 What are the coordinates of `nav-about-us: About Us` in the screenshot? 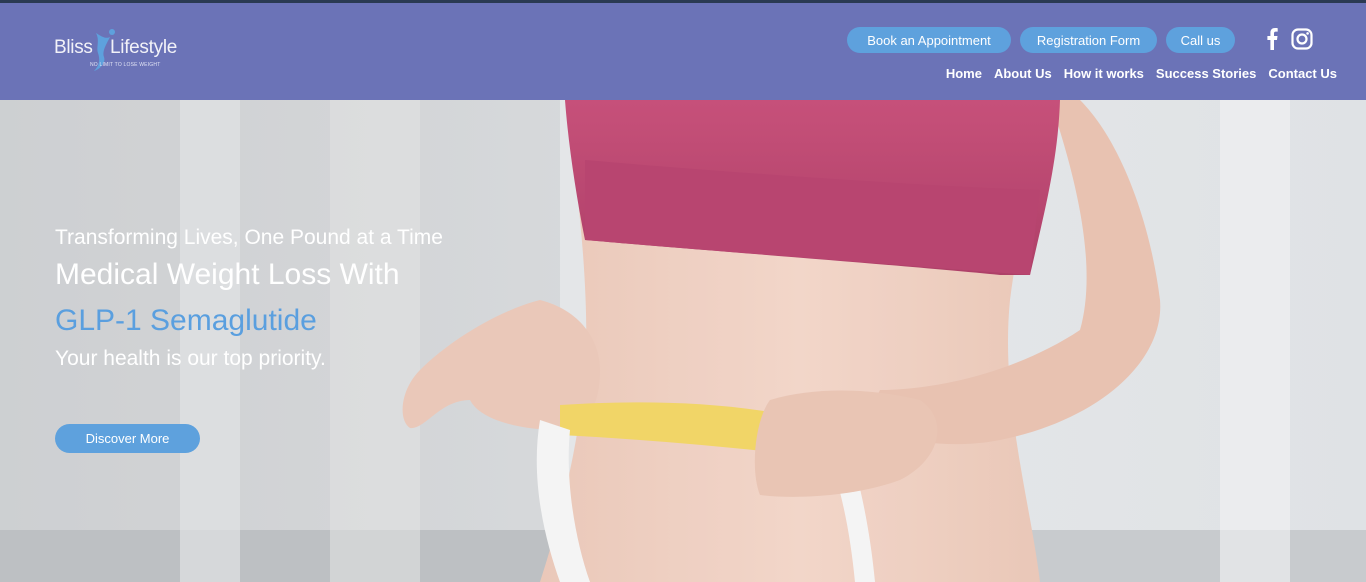 It's located at (1023, 73).